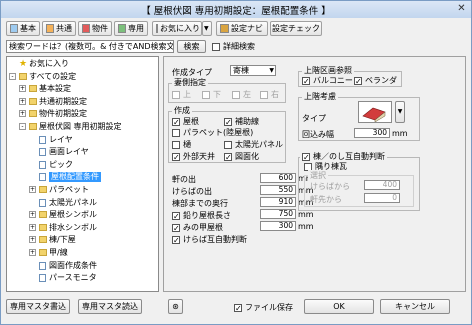 The image size is (472, 325). I want to click on rotate-label: 回込み幅, so click(318, 134).